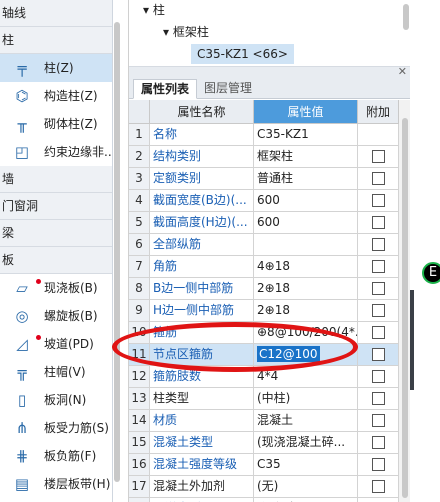 The width and height of the screenshot is (440, 502). Describe the element at coordinates (165, 89) in the screenshot. I see `tab-property-list: 属性列表` at that location.